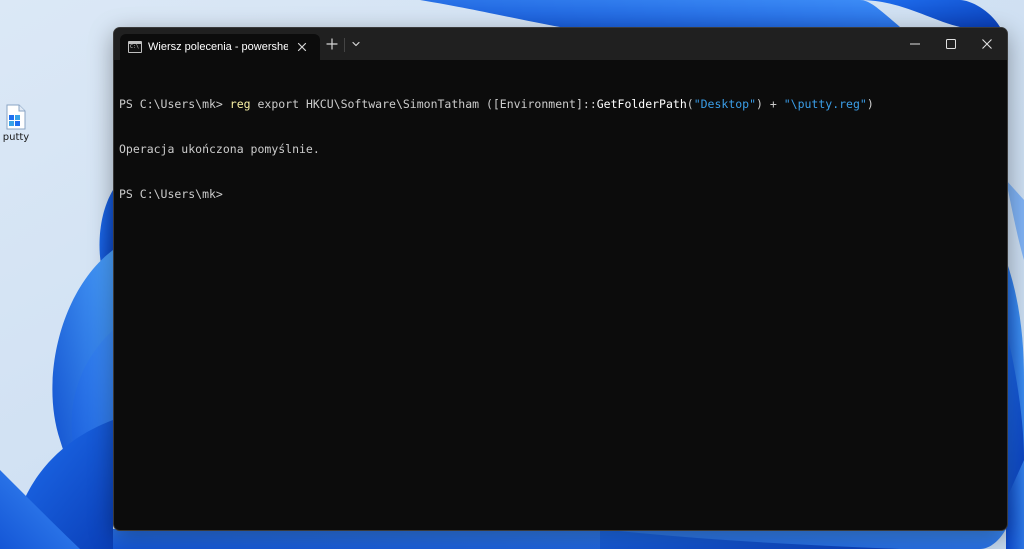 This screenshot has height=549, width=1024. I want to click on maximize-icon, so click(951, 44).